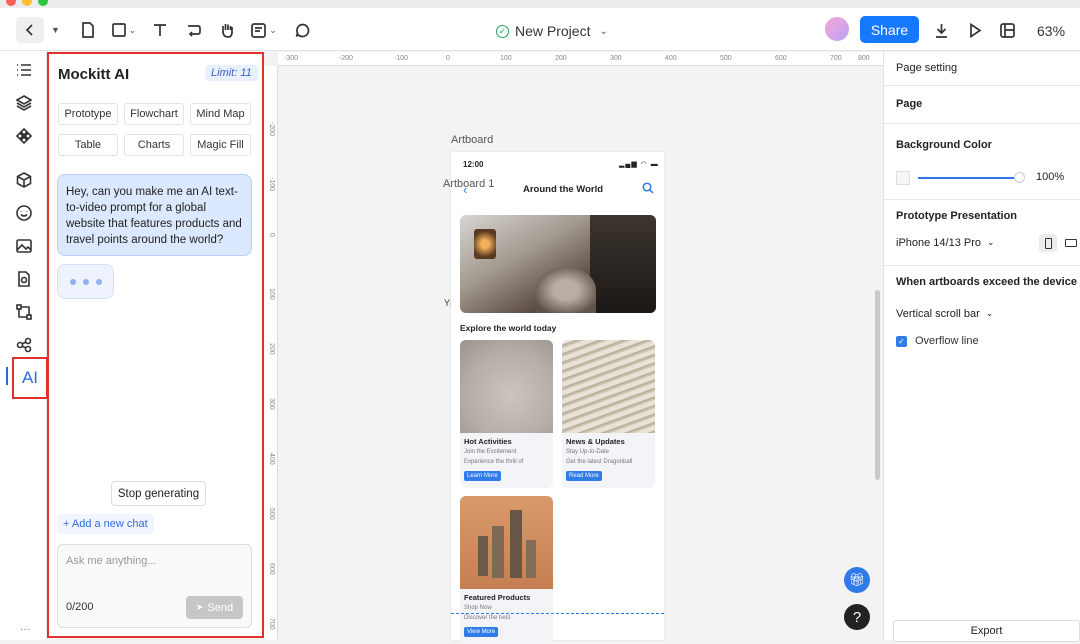 The width and height of the screenshot is (1080, 644). I want to click on sidebar-item-interactions, so click(24, 312).